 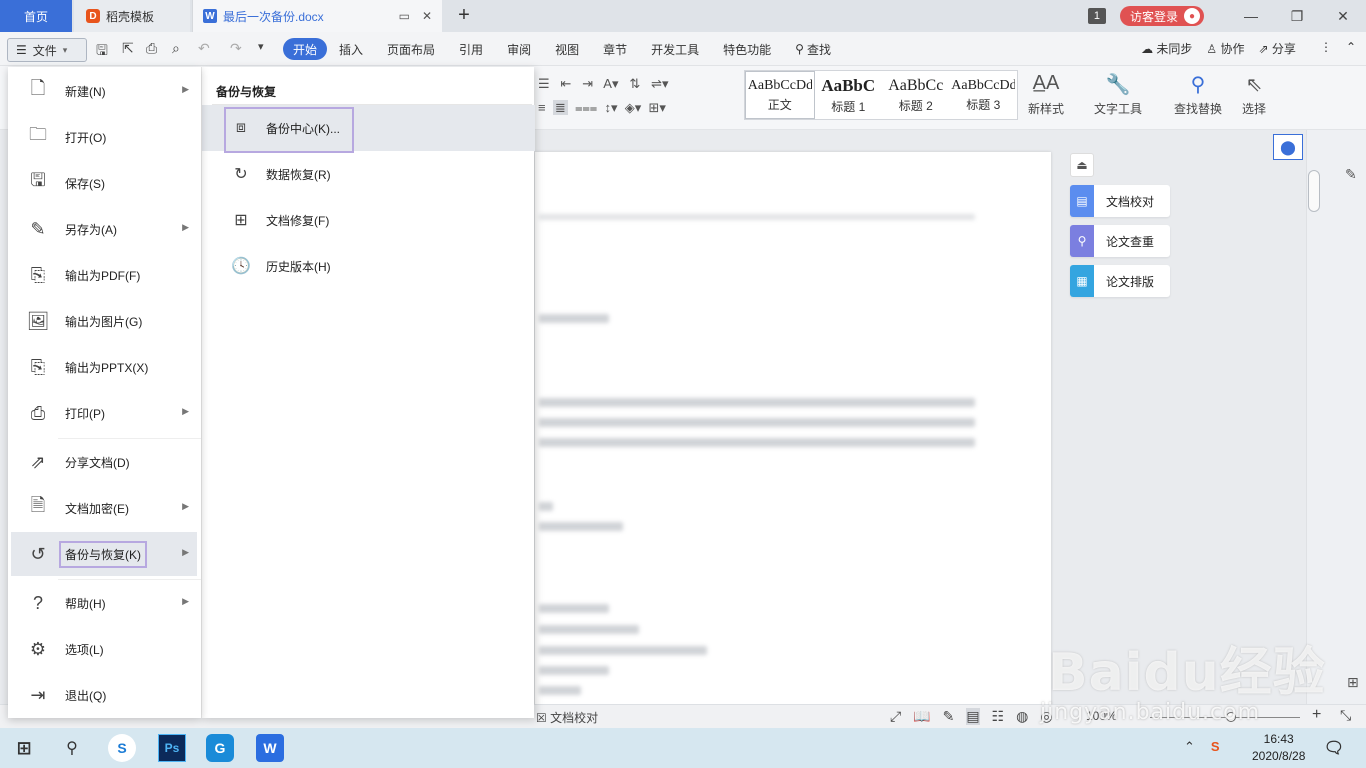 What do you see at coordinates (1314, 191) in the screenshot?
I see `scrollbar-thumb` at bounding box center [1314, 191].